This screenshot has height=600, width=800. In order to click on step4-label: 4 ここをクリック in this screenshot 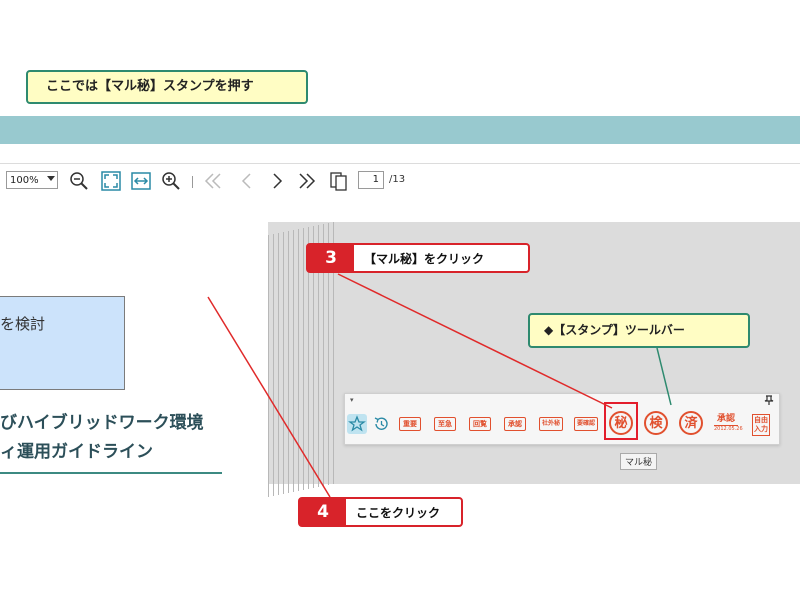, I will do `click(380, 512)`.